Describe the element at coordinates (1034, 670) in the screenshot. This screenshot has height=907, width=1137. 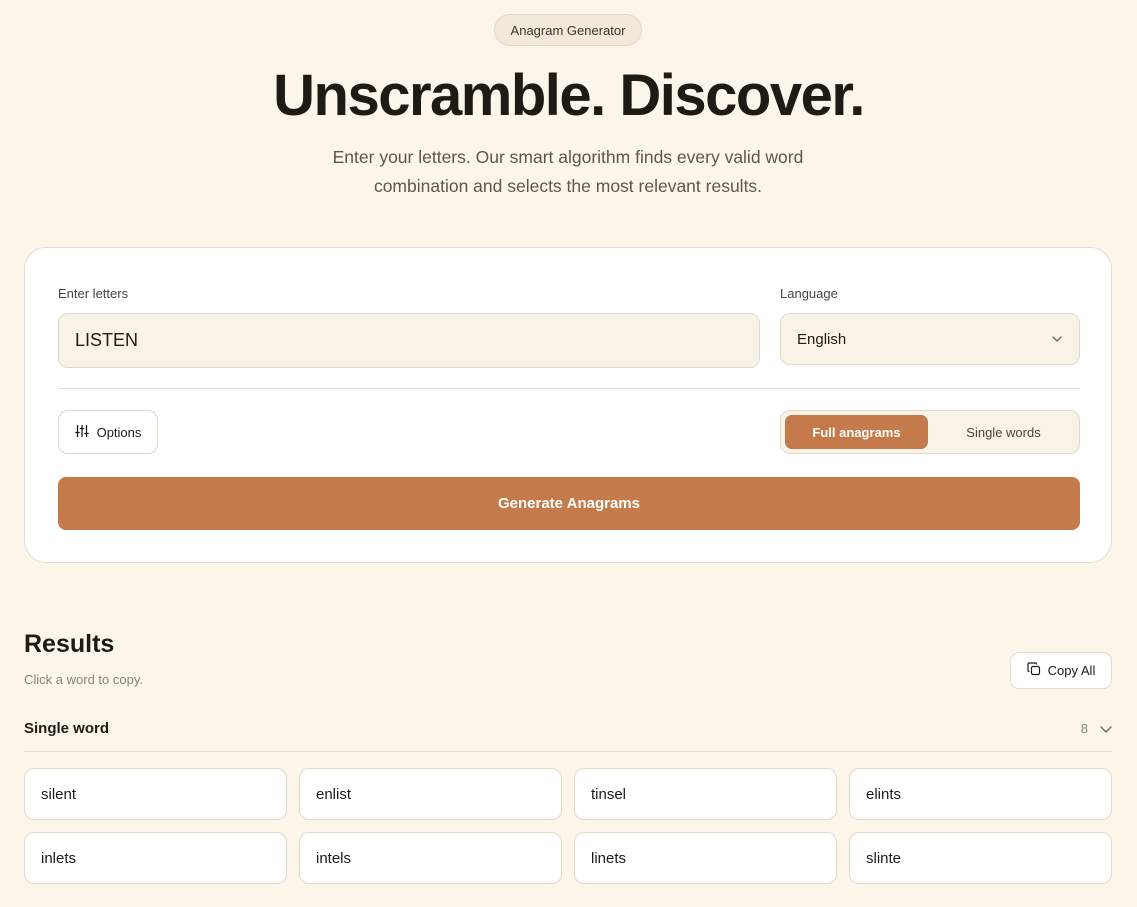
I see `copy-icon` at that location.